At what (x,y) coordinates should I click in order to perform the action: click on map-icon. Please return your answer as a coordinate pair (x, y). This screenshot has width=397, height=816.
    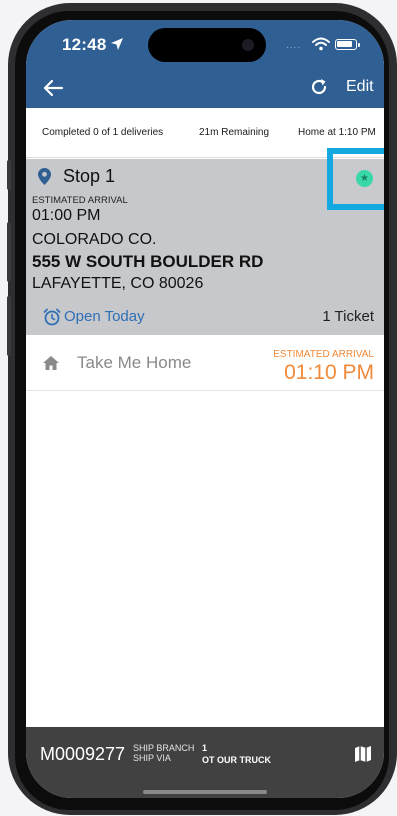
    Looking at the image, I should click on (363, 754).